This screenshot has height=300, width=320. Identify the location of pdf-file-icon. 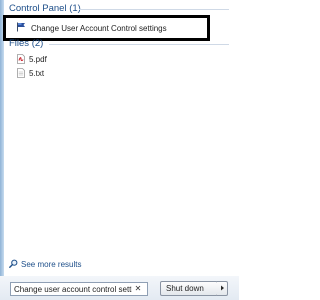
(21, 59).